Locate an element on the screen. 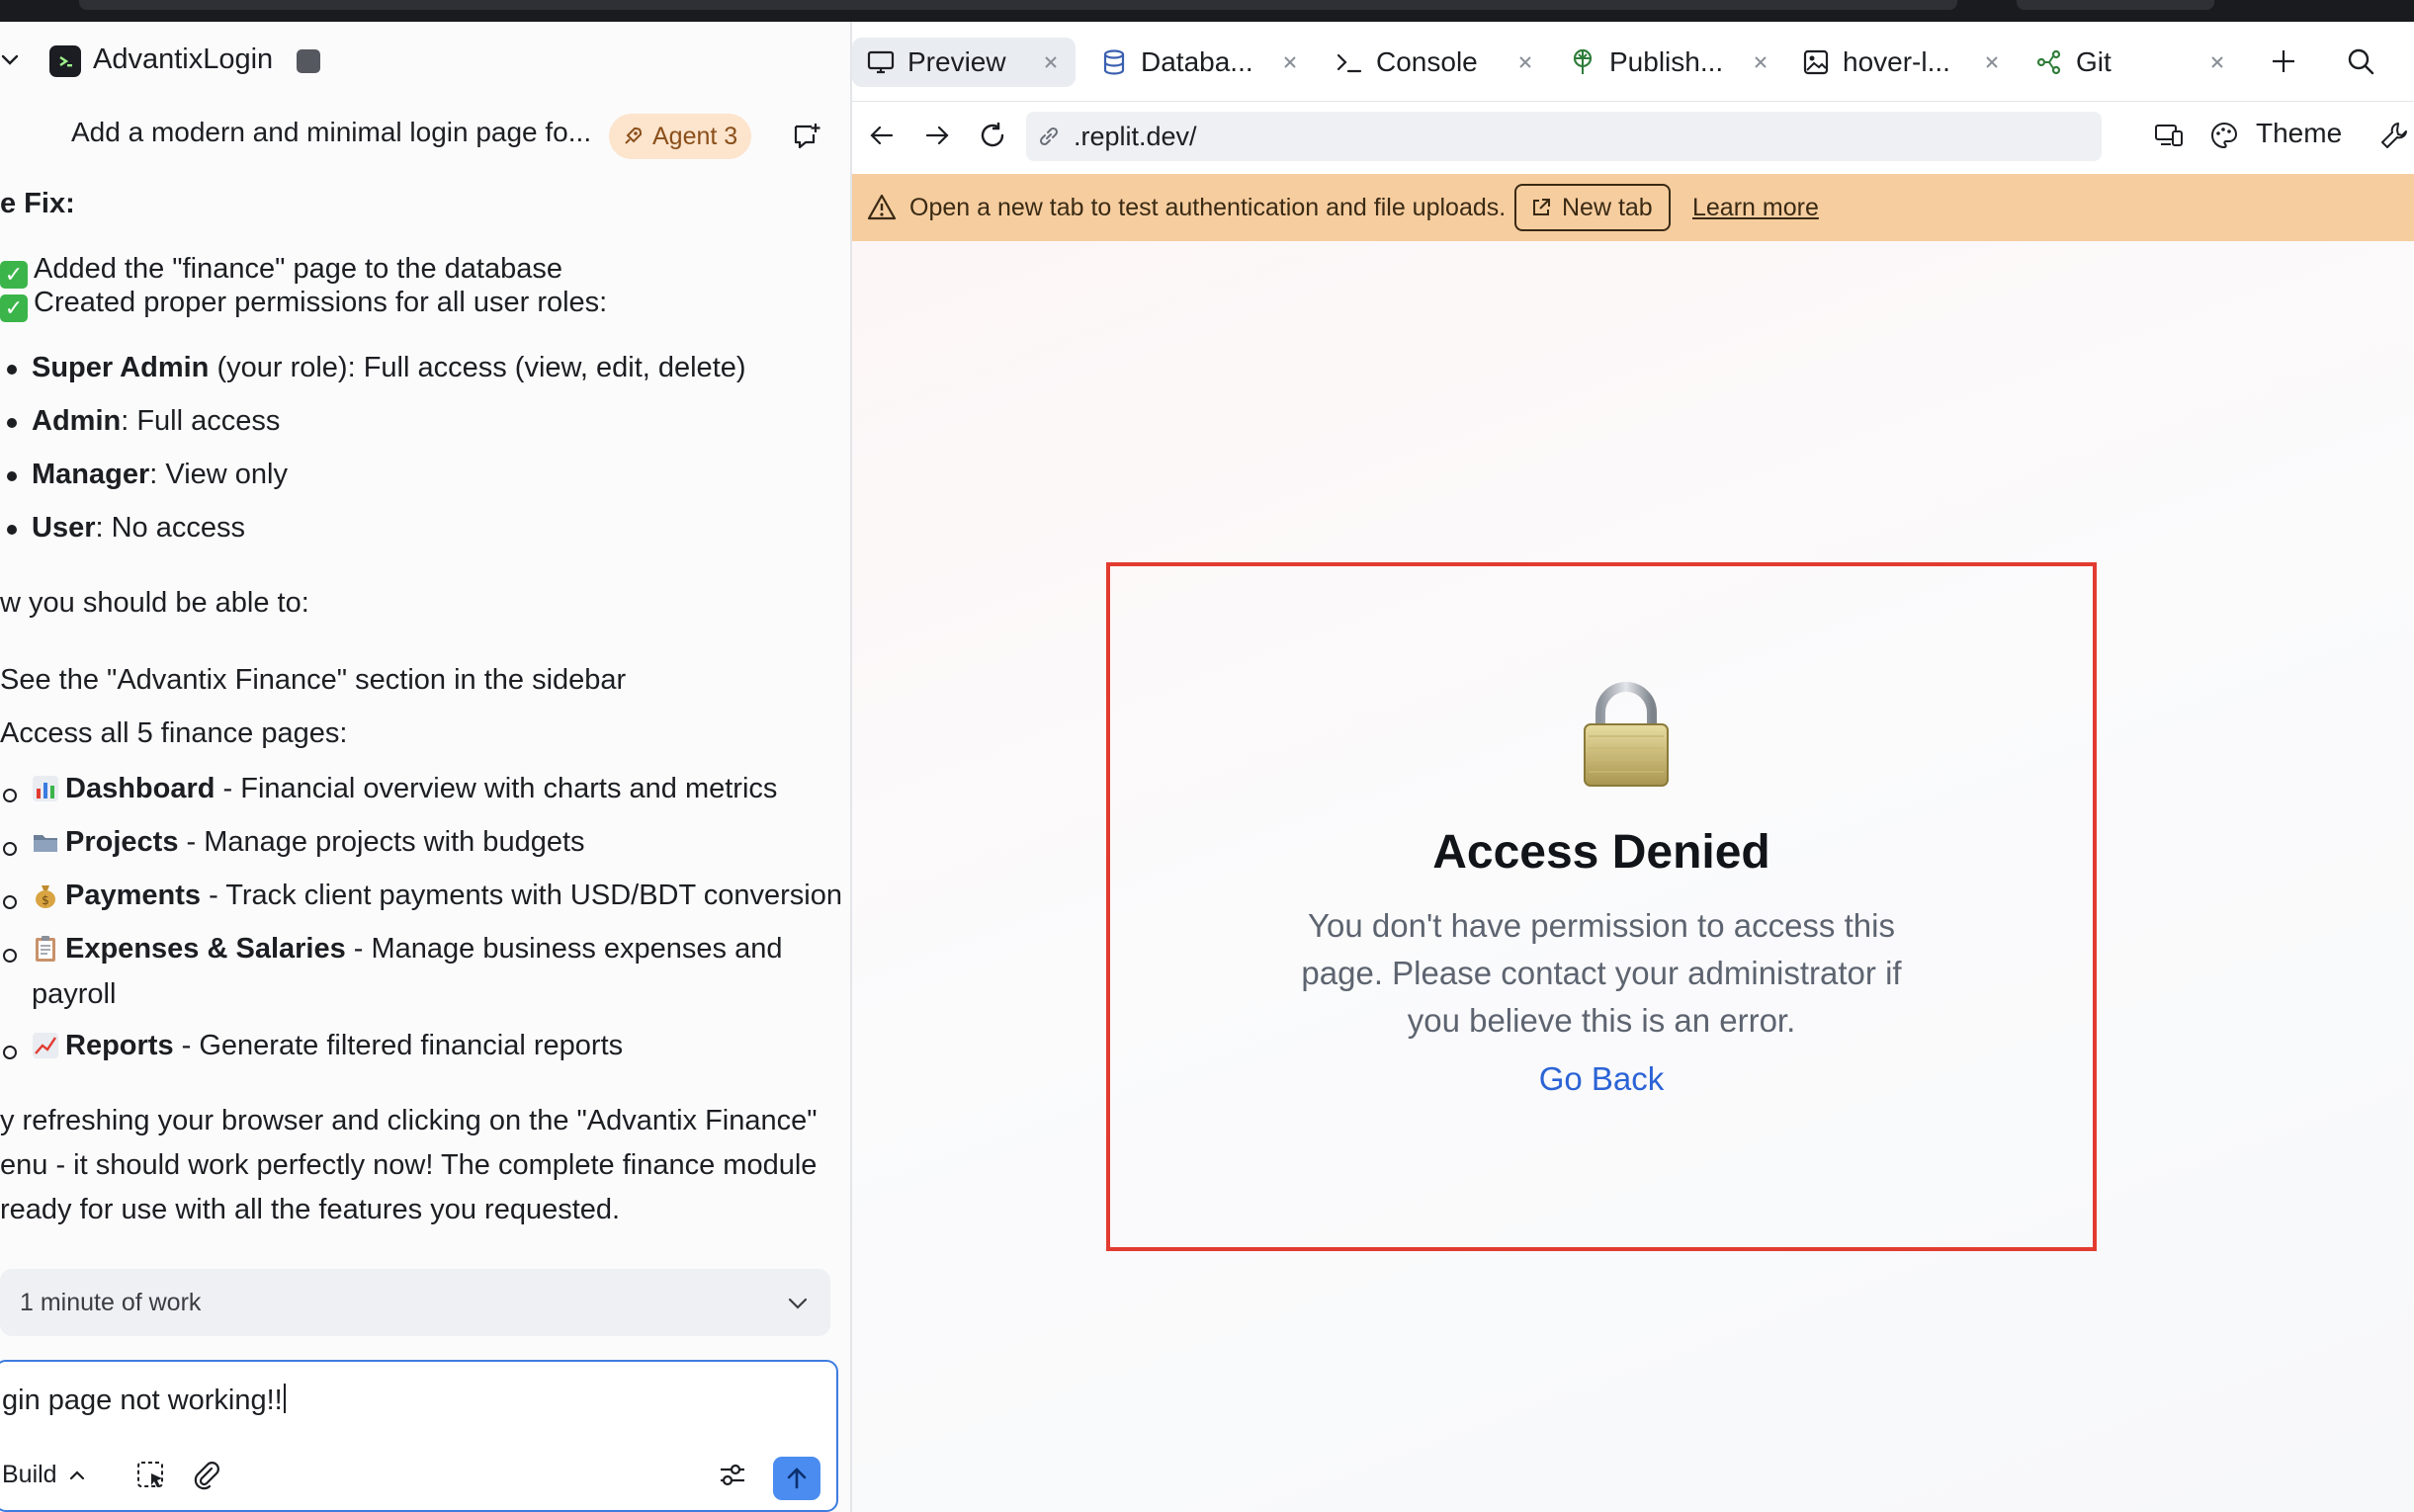 The height and width of the screenshot is (1512, 2414). new-chat-icon is located at coordinates (806, 136).